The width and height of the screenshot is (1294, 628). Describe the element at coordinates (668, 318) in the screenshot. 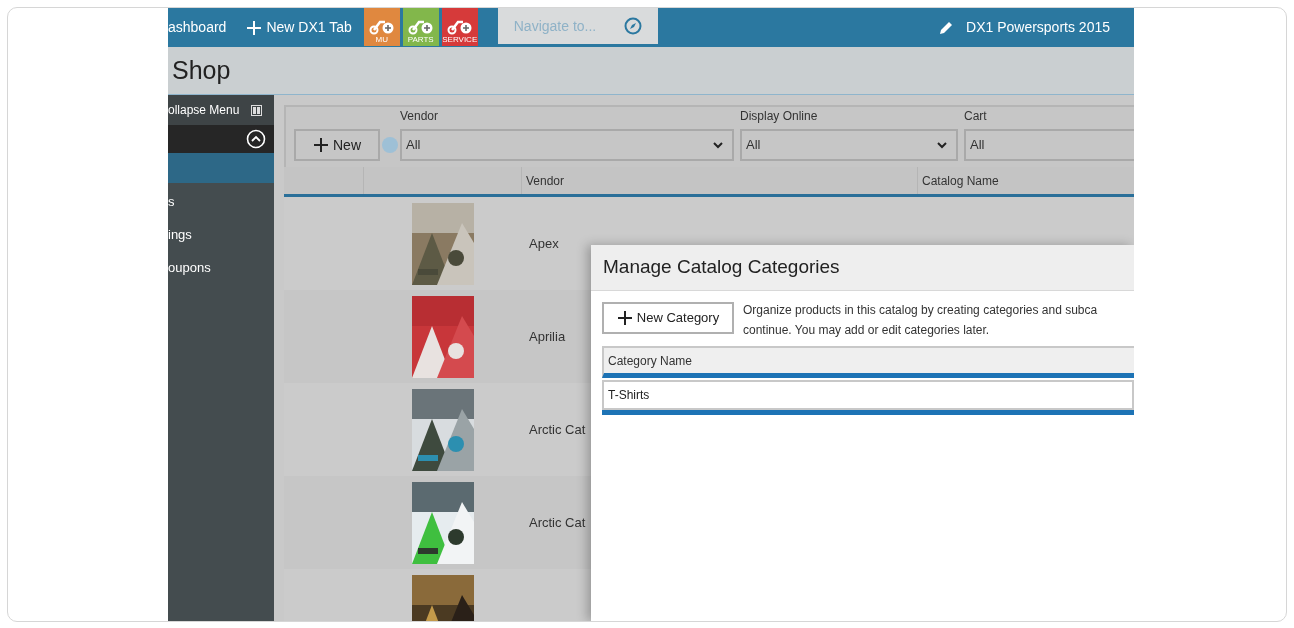

I see `new-category-button: New Category` at that location.